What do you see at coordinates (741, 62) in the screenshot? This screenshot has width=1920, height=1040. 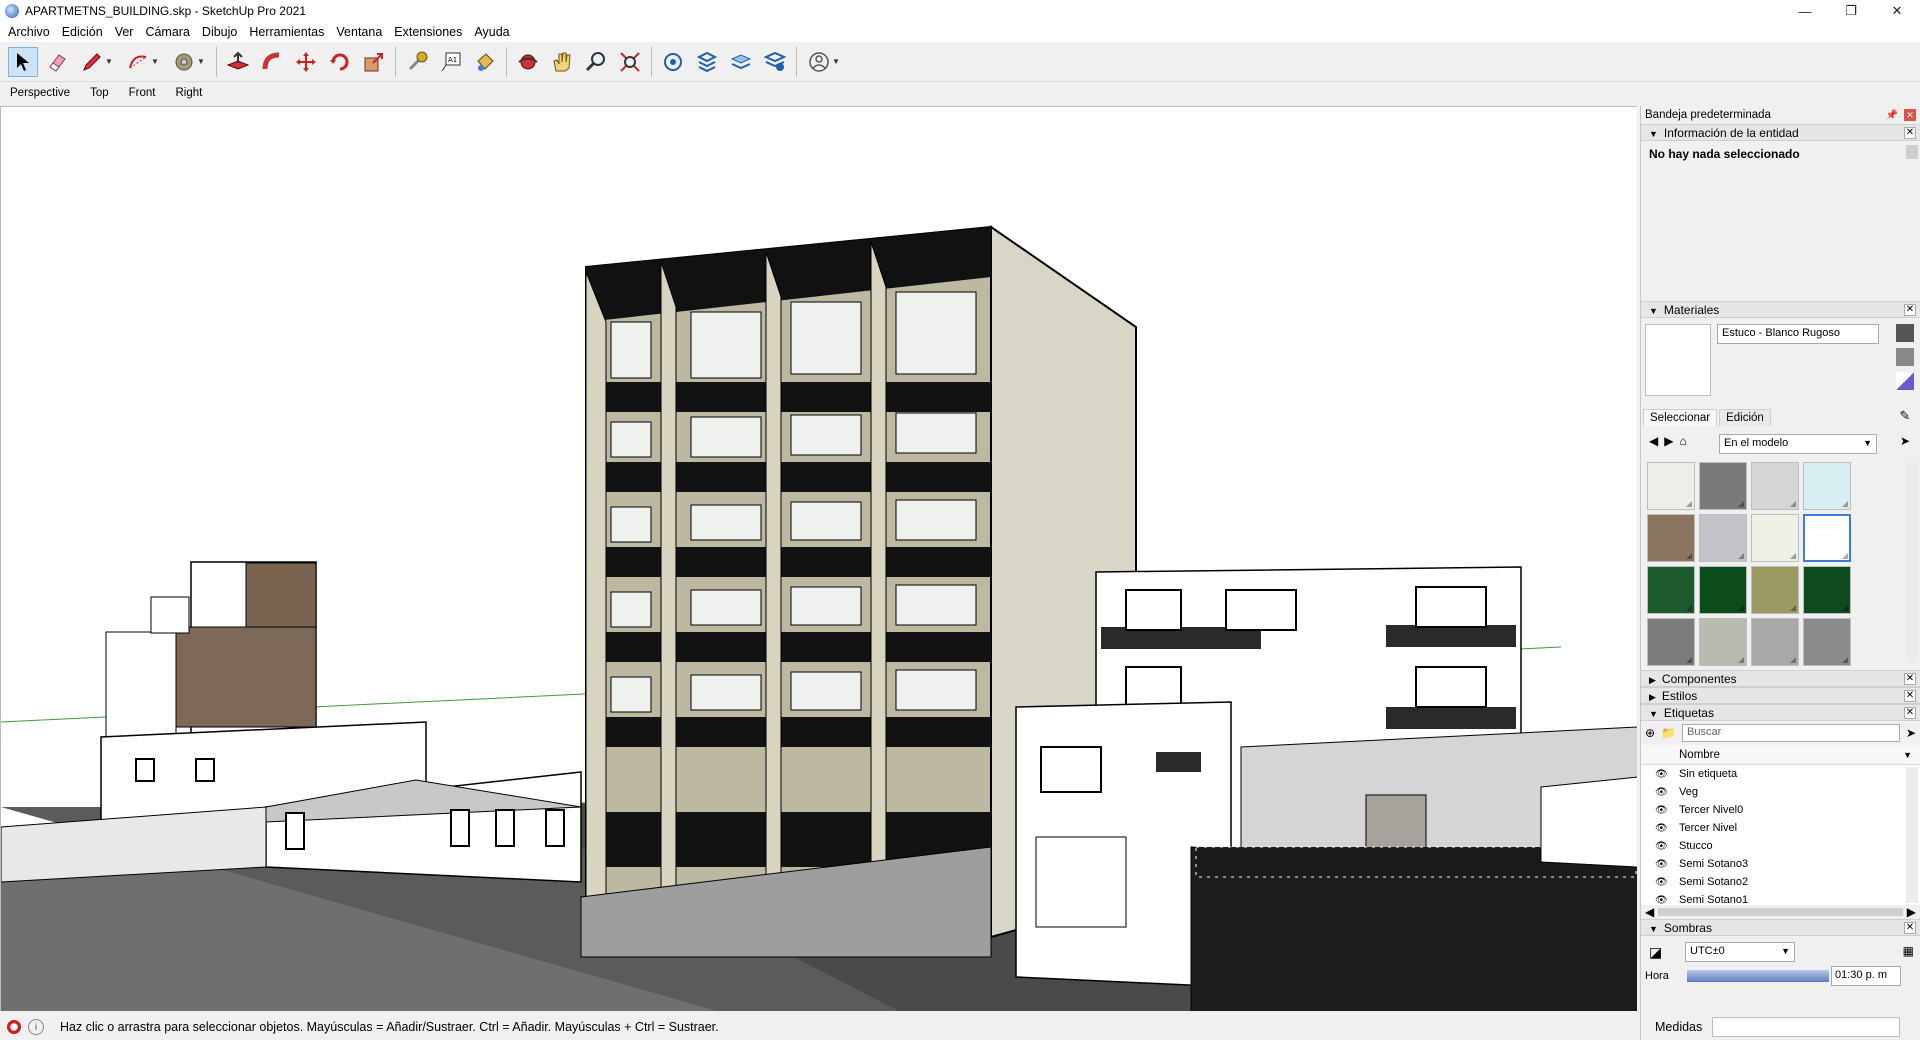 I see `layout-button` at bounding box center [741, 62].